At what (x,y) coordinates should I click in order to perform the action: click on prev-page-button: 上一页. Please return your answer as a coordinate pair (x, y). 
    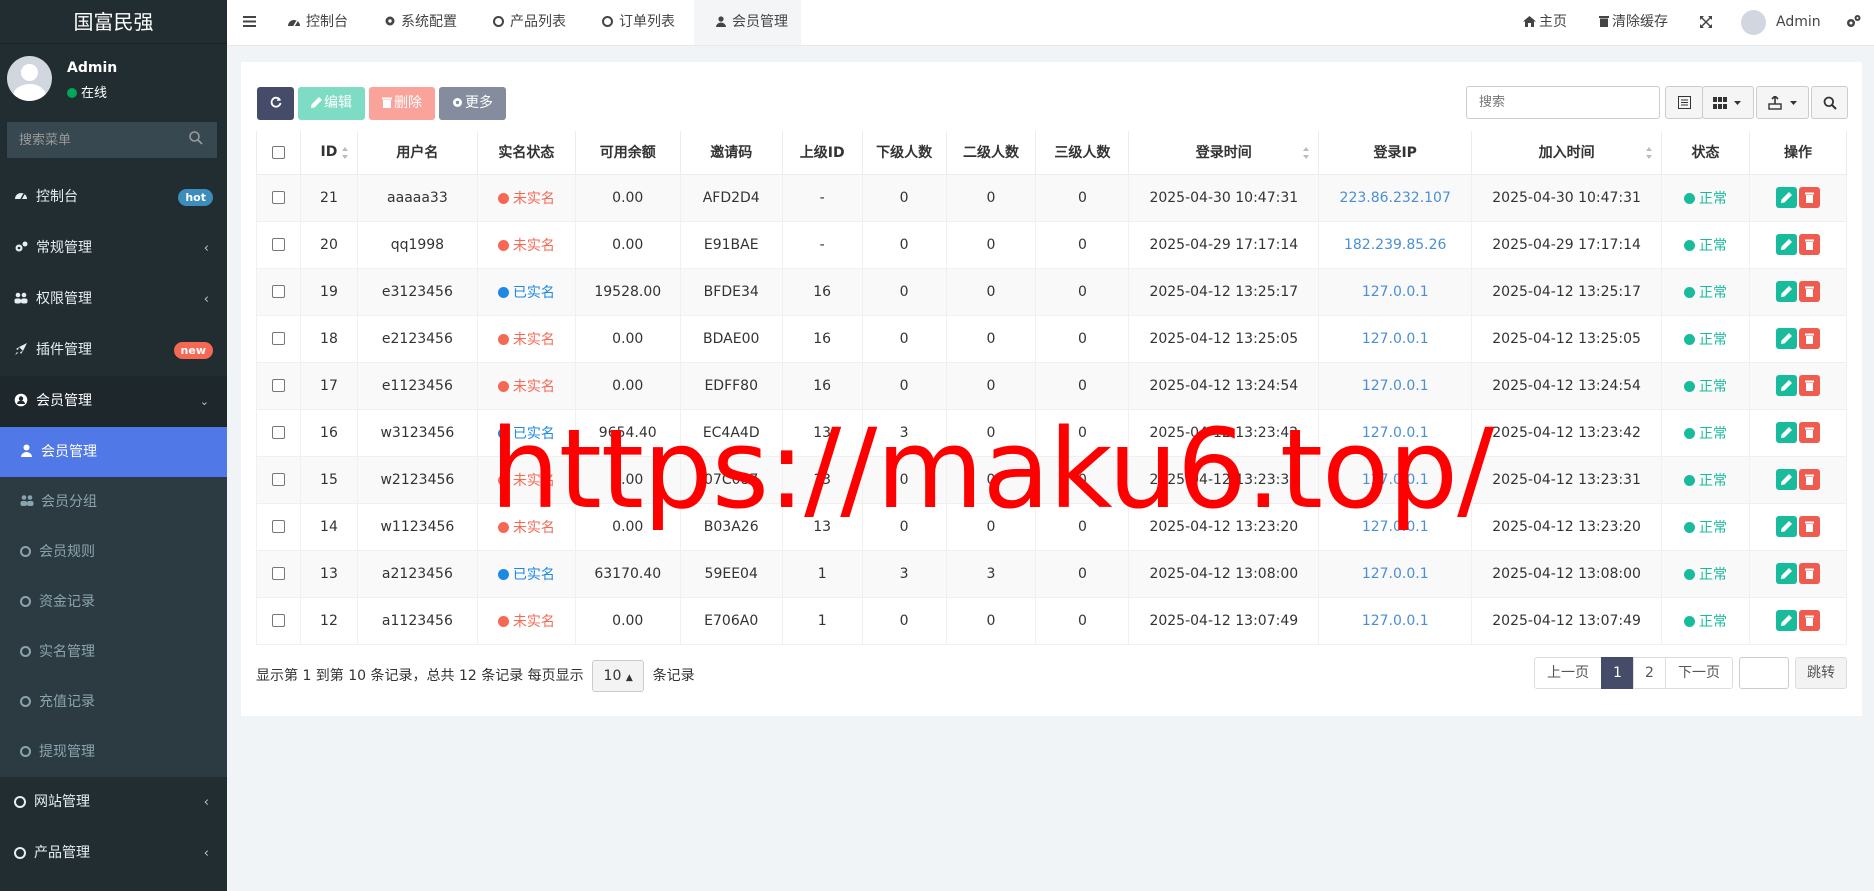
    Looking at the image, I should click on (1568, 673).